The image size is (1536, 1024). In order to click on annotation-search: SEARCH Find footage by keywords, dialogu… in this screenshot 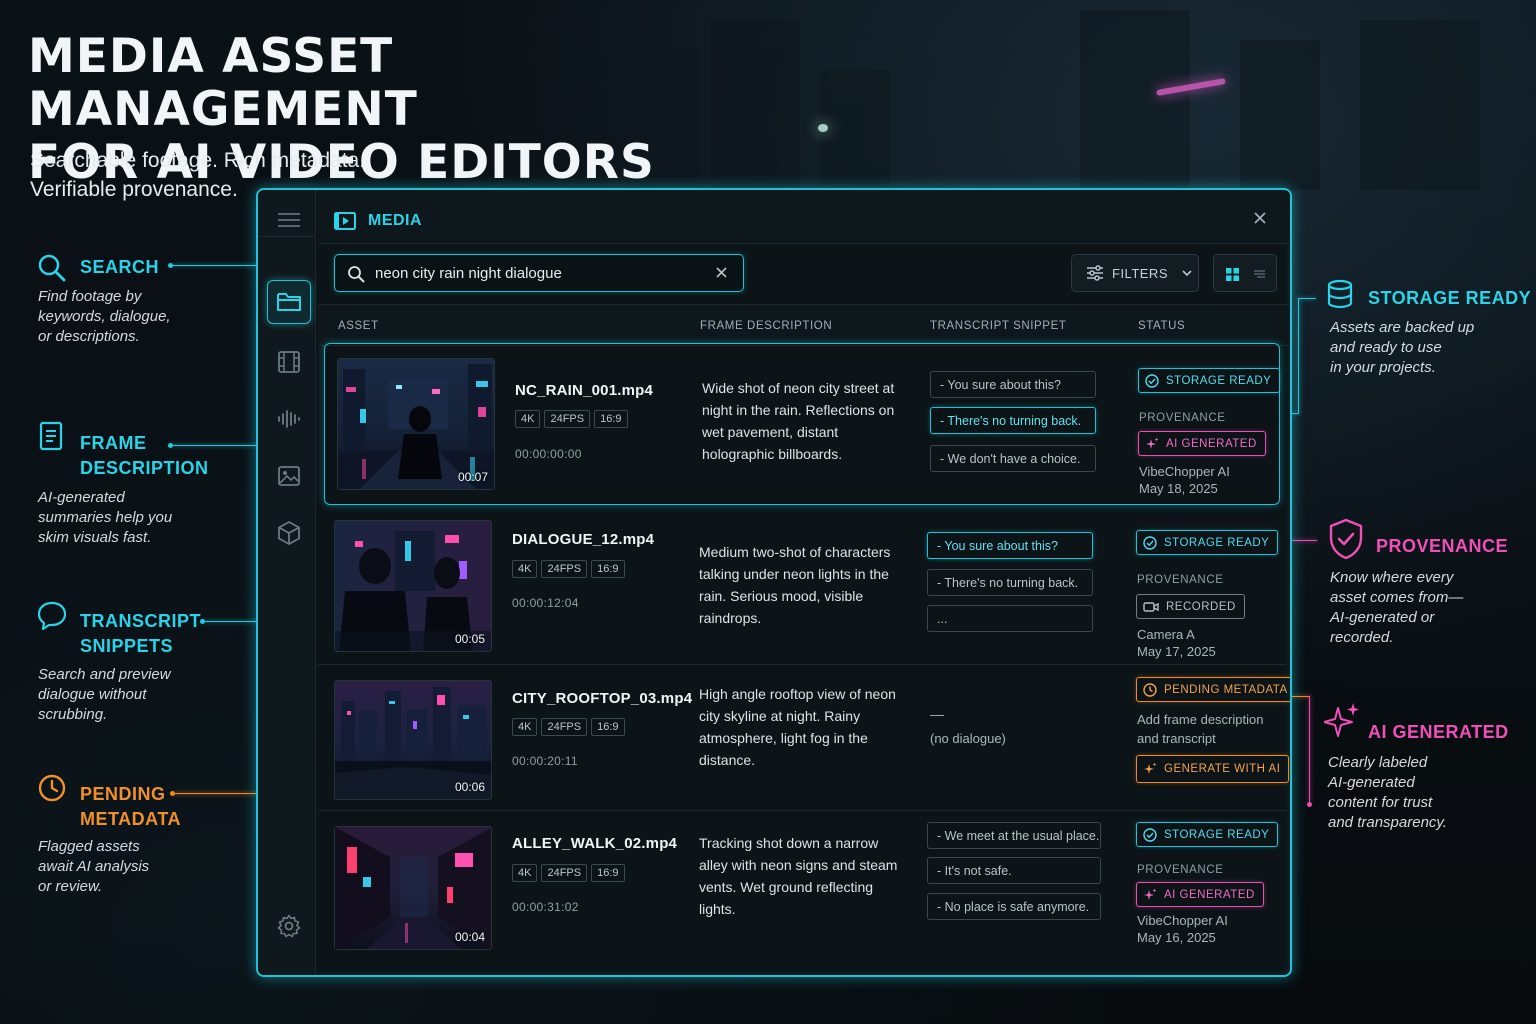, I will do `click(151, 302)`.